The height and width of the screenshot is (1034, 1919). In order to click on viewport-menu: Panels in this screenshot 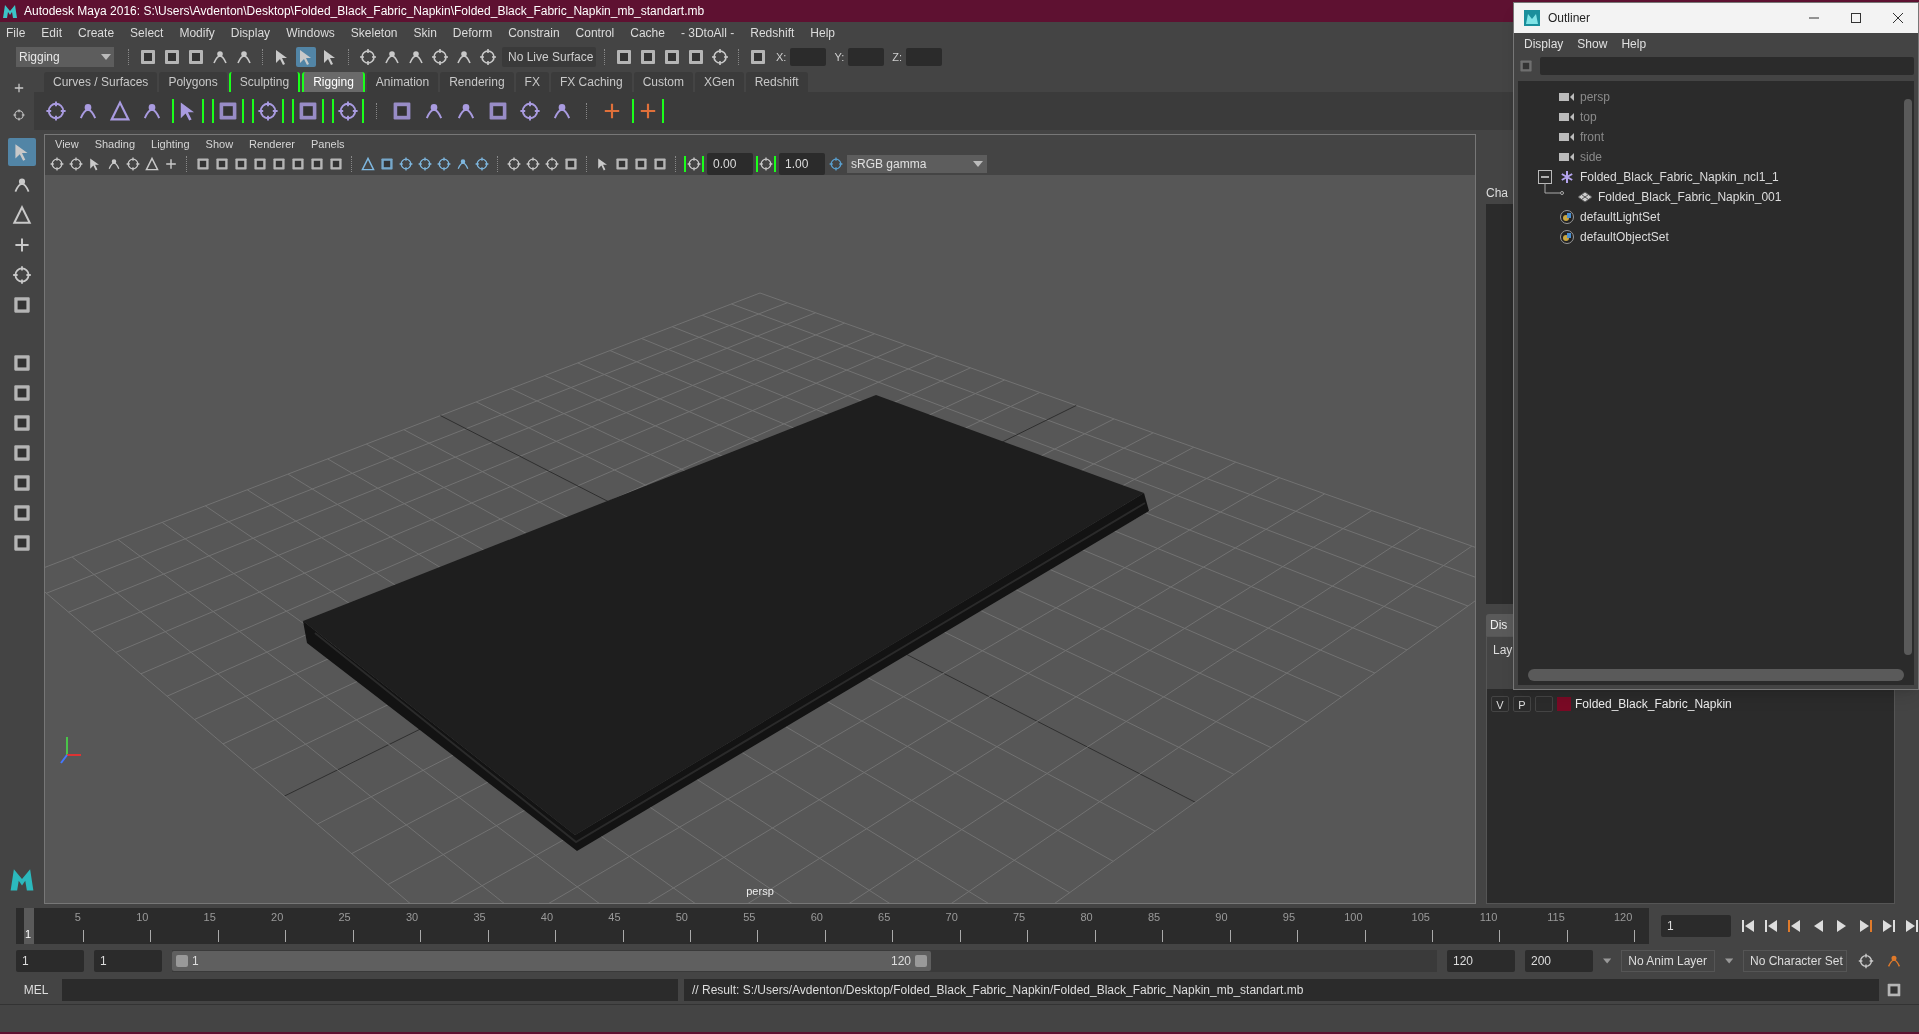, I will do `click(327, 144)`.